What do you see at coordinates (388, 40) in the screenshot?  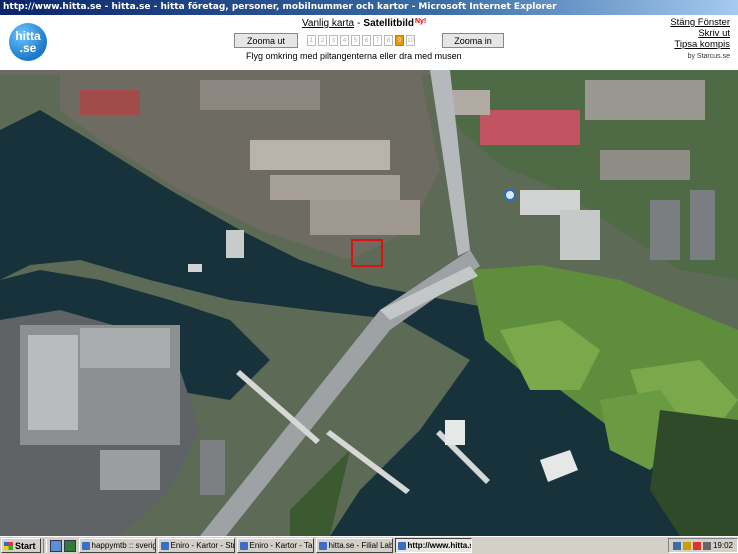 I see `zoom-level-8: 8` at bounding box center [388, 40].